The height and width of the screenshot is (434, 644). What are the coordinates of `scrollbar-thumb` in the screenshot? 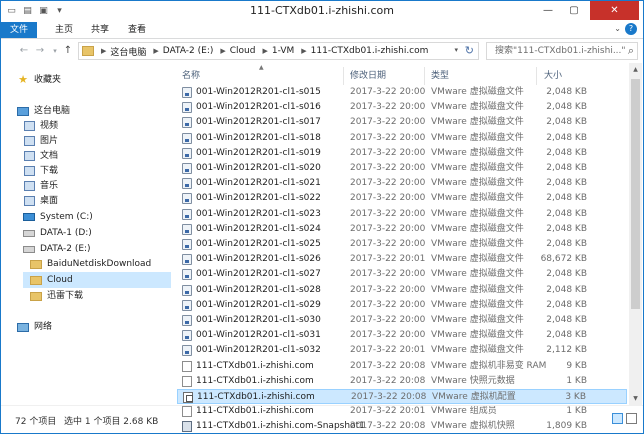 It's located at (635, 194).